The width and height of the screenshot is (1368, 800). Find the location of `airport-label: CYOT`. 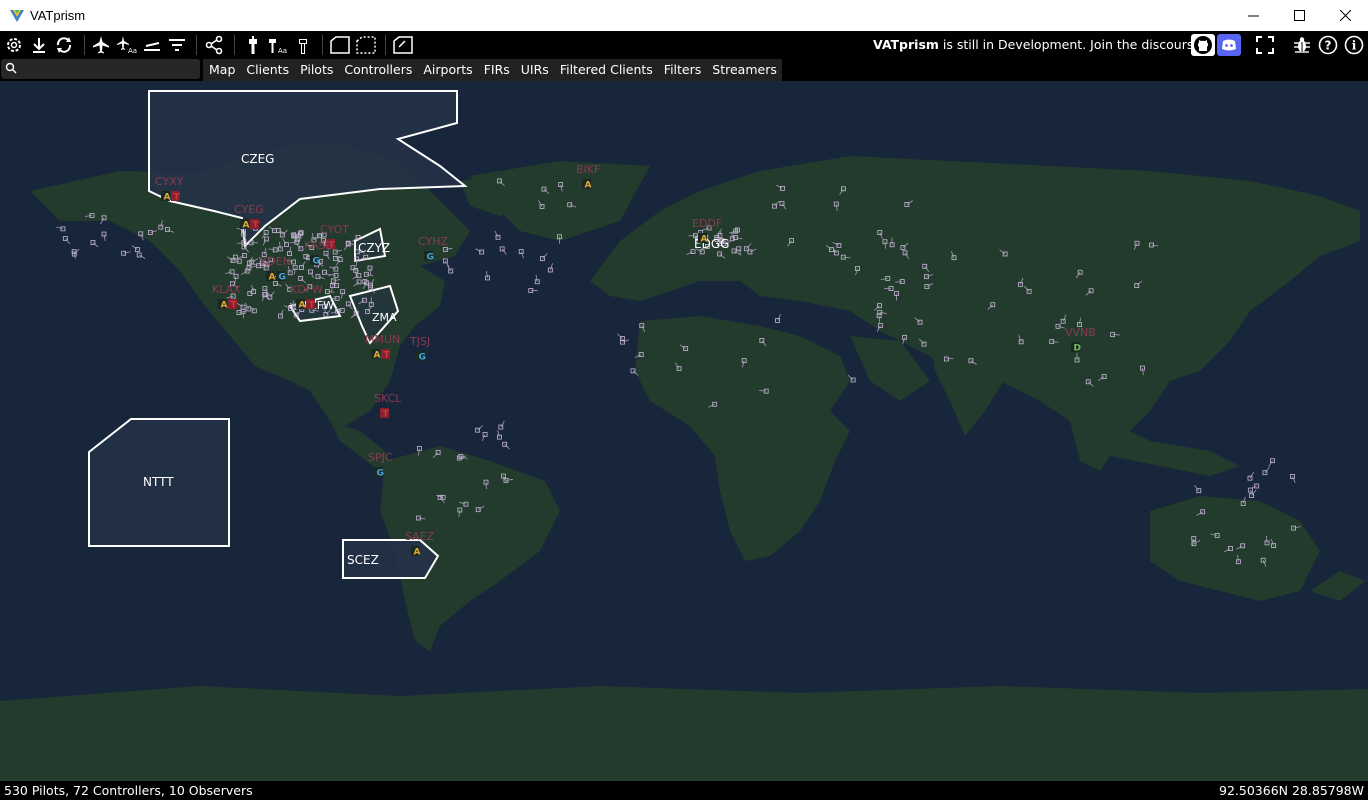

airport-label: CYOT is located at coordinates (334, 229).